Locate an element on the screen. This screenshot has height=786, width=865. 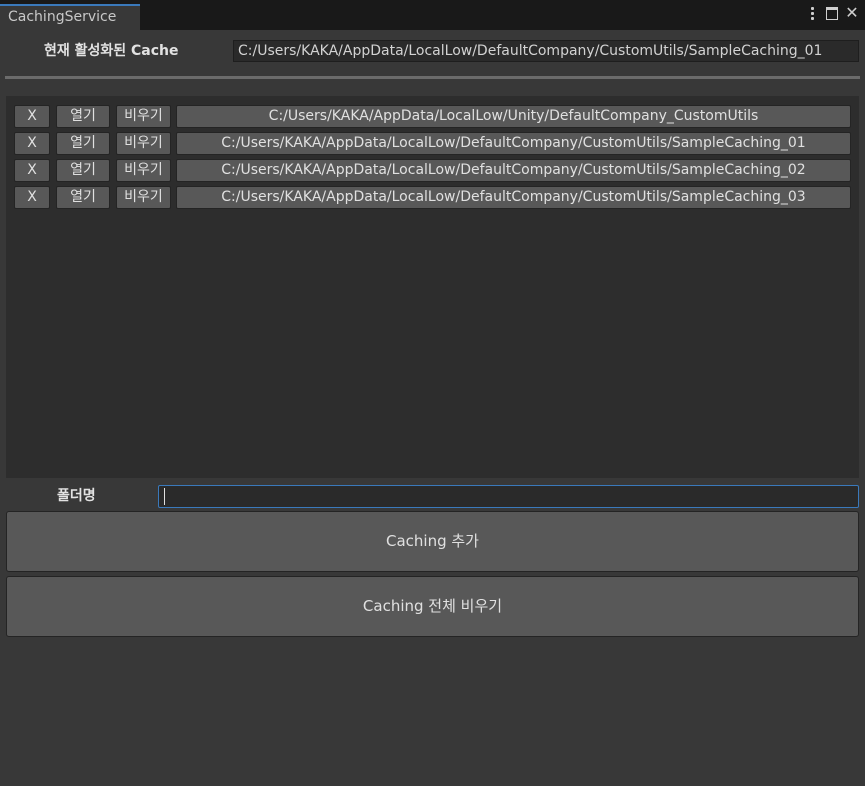
window-controls: ✕ is located at coordinates (832, 13).